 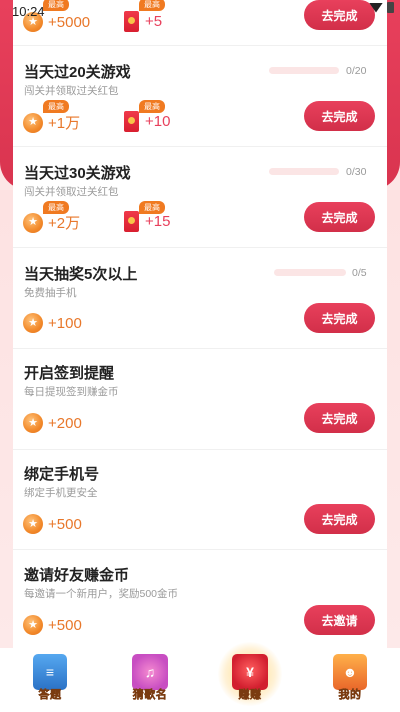 What do you see at coordinates (64, 123) in the screenshot?
I see `coin-reward-value: +1万` at bounding box center [64, 123].